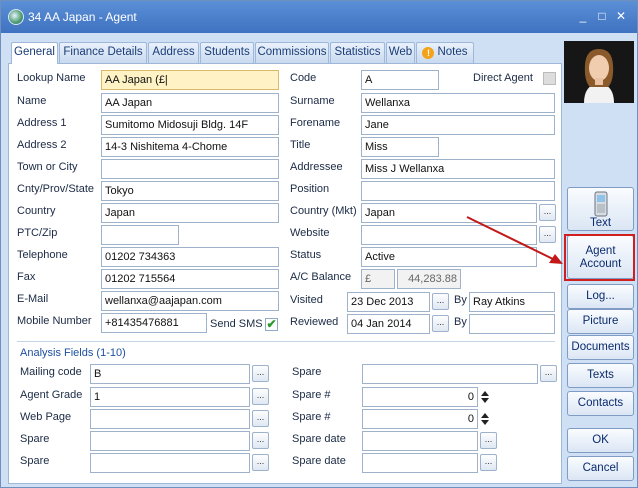 The image size is (638, 488). I want to click on analysis-label: Web Page, so click(46, 417).